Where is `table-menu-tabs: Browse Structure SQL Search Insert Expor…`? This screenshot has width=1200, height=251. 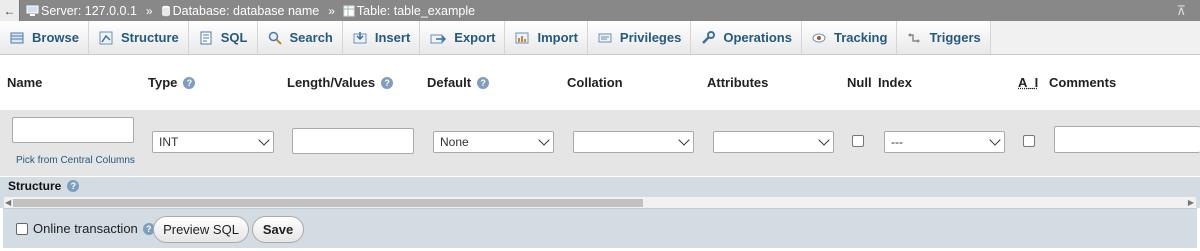
table-menu-tabs: Browse Structure SQL Search Insert Expor… is located at coordinates (600, 38).